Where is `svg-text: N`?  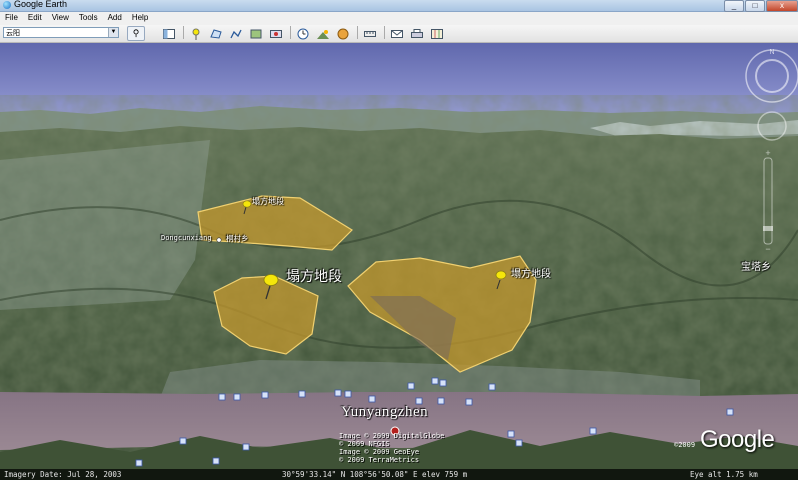
svg-text: N is located at coordinates (771, 52).